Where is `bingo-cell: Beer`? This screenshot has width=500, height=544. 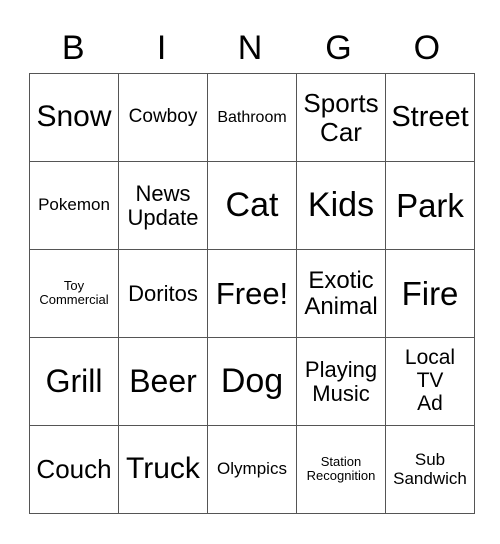
bingo-cell: Beer is located at coordinates (163, 381).